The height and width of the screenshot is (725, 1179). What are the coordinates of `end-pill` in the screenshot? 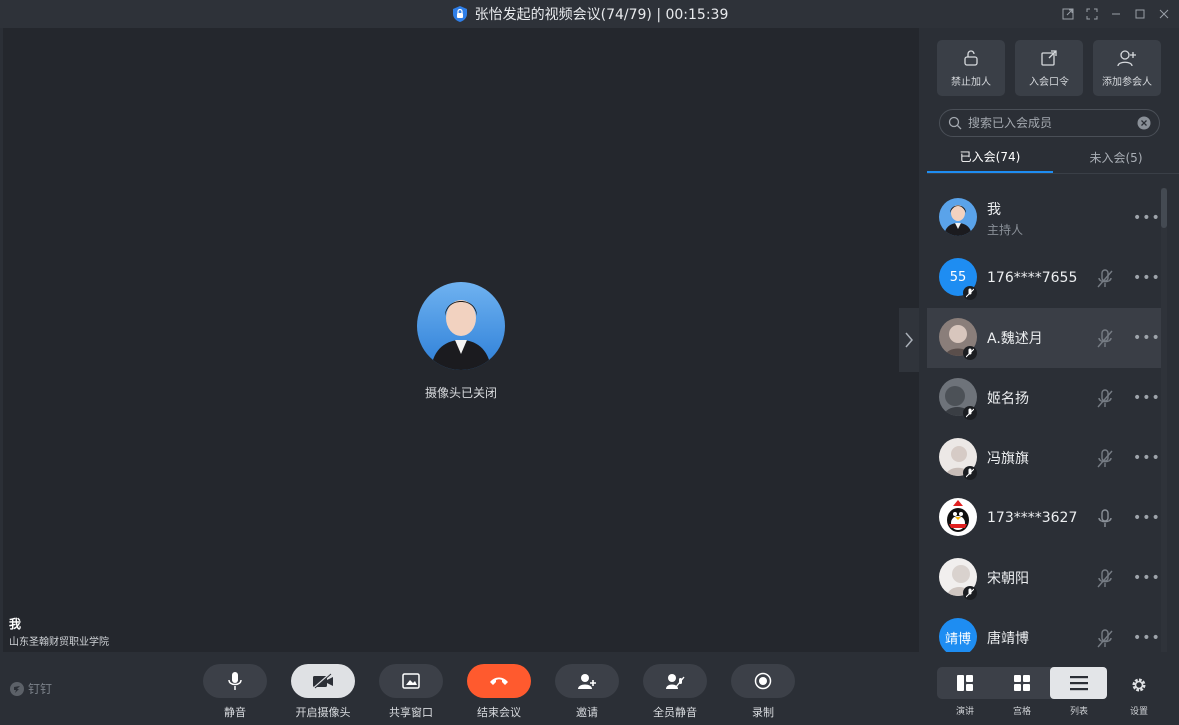 It's located at (499, 681).